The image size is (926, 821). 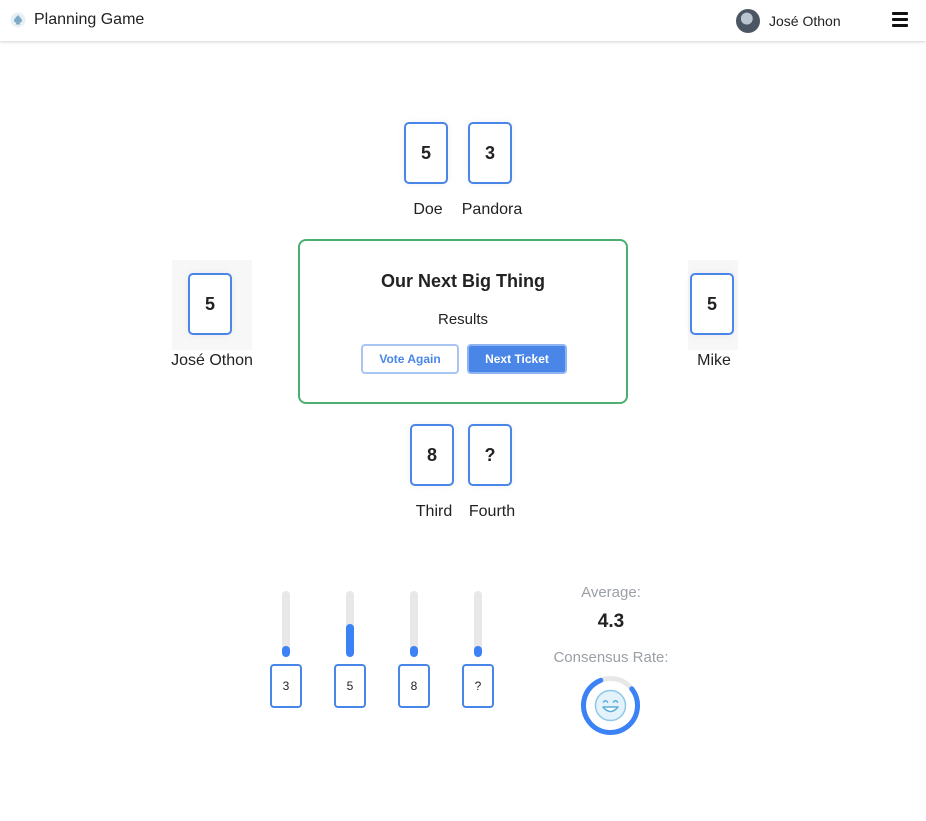 I want to click on player-card-doe: 5, so click(x=426, y=153).